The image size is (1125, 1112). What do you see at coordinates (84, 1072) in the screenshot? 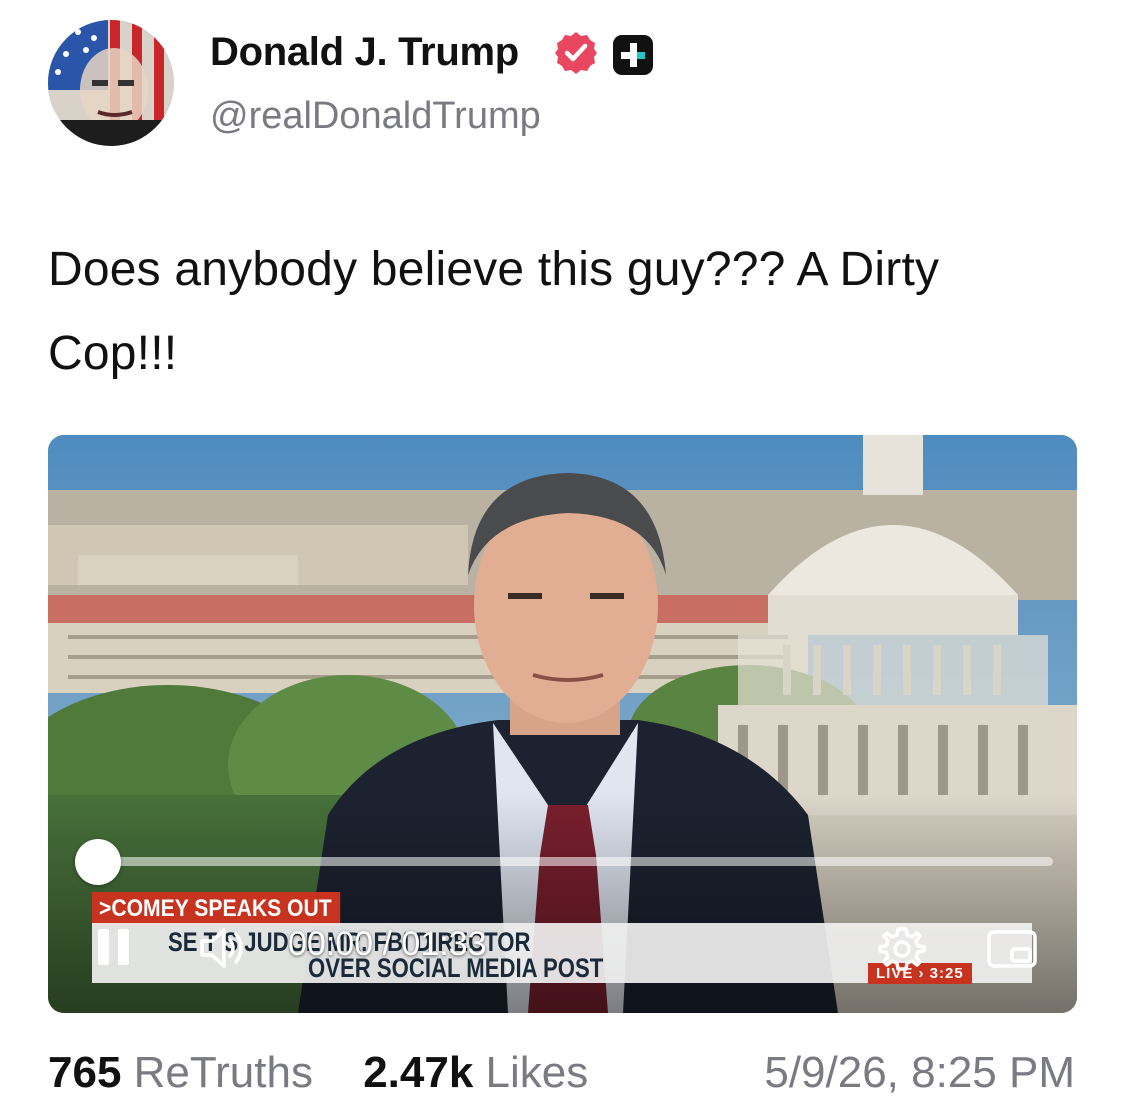
I see `retruths-count: 765` at bounding box center [84, 1072].